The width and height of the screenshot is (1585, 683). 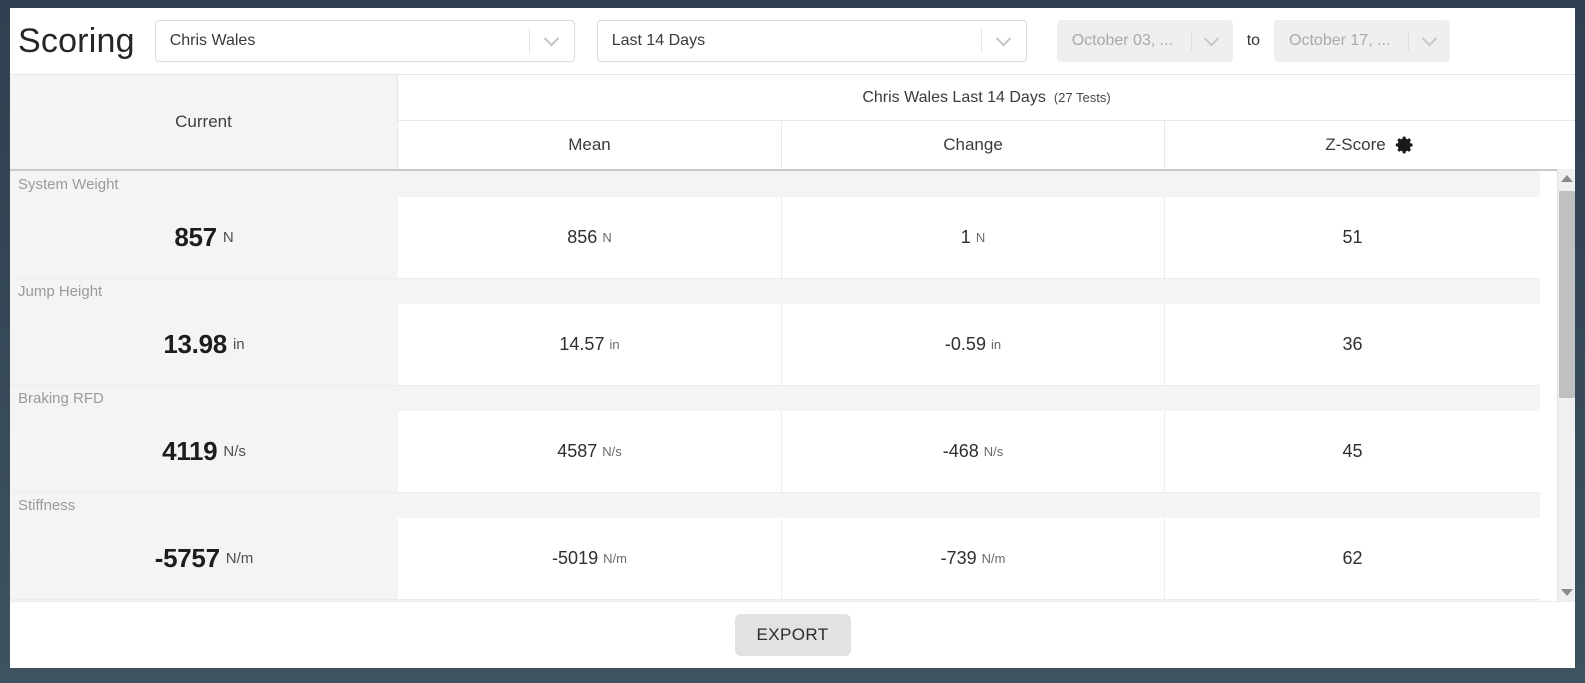 I want to click on row-body: 4119 N/s 4587 N/s -468 N/s 45, so click(x=775, y=451).